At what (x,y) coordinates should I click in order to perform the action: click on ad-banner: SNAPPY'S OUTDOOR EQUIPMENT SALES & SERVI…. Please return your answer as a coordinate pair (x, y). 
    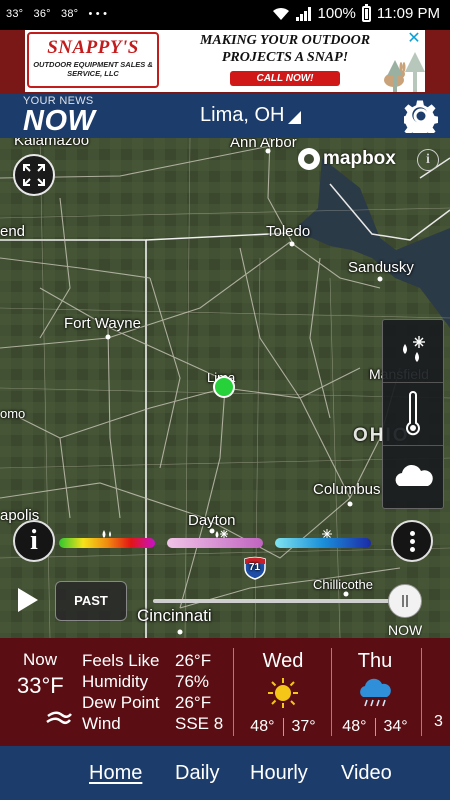
    Looking at the image, I should click on (225, 61).